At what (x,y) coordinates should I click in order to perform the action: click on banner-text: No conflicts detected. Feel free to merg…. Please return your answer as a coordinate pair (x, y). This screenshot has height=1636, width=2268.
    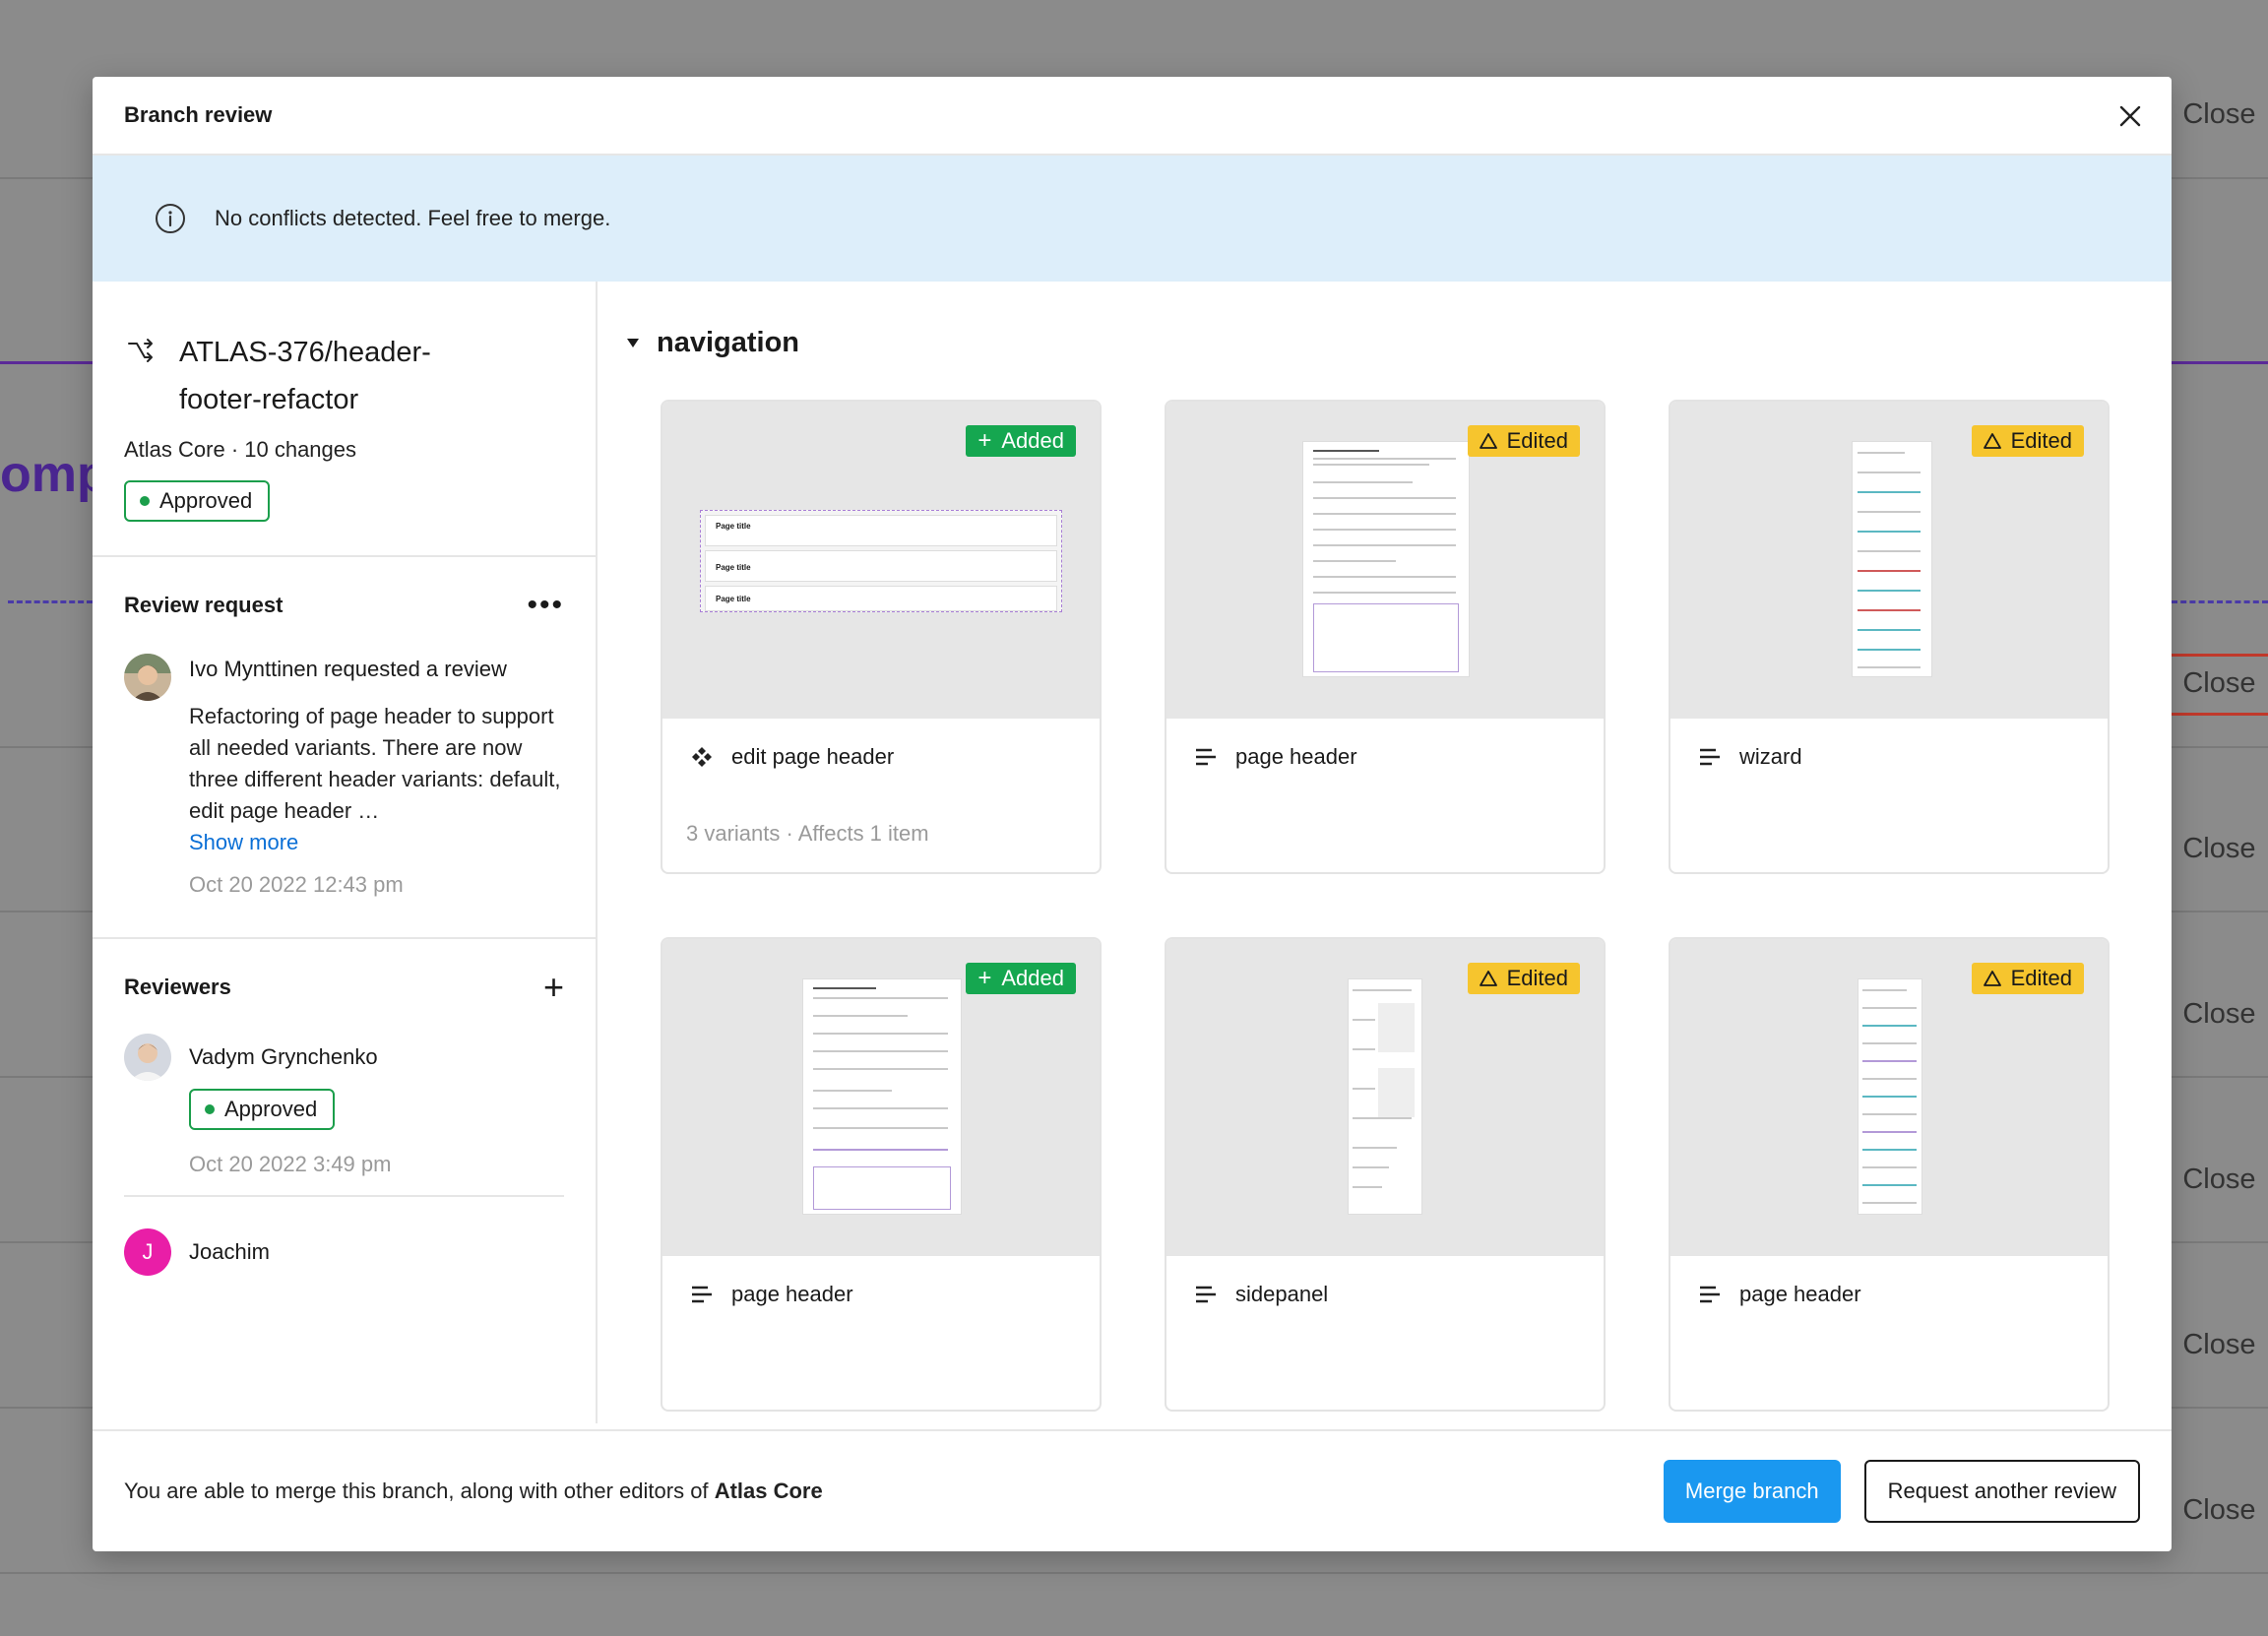
    Looking at the image, I should click on (413, 218).